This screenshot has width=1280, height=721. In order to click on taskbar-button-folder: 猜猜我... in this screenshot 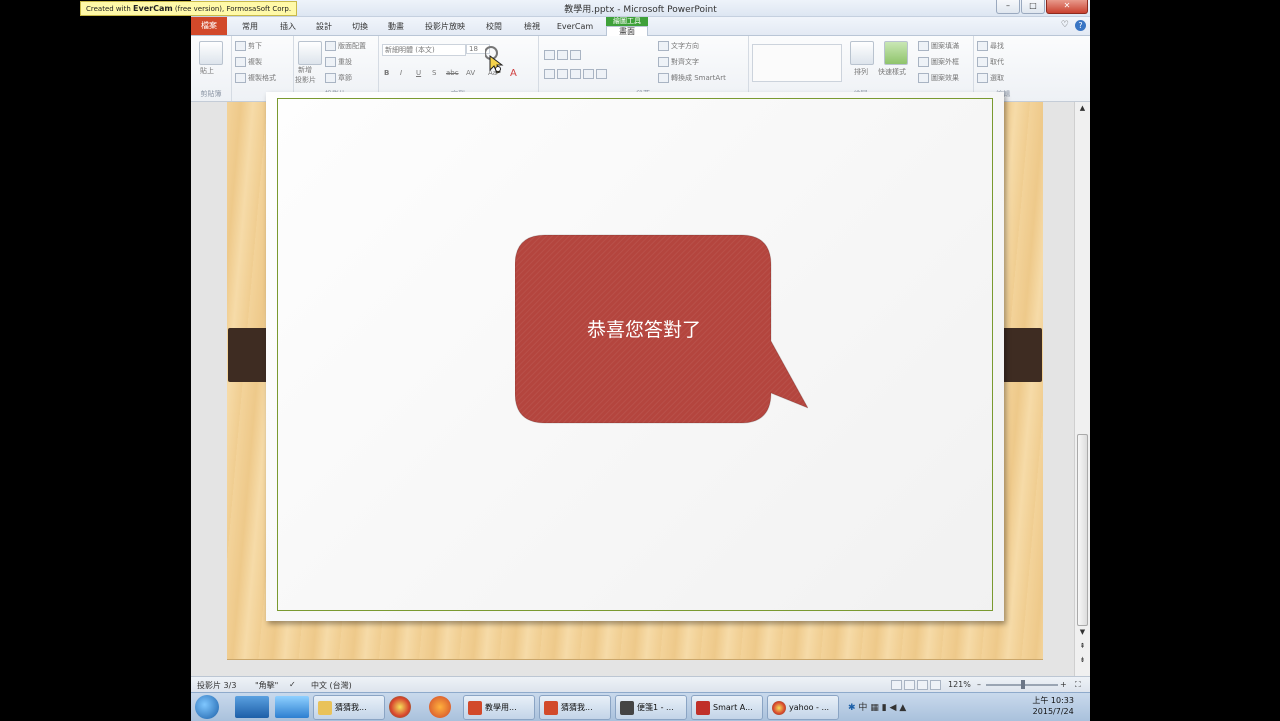, I will do `click(349, 707)`.